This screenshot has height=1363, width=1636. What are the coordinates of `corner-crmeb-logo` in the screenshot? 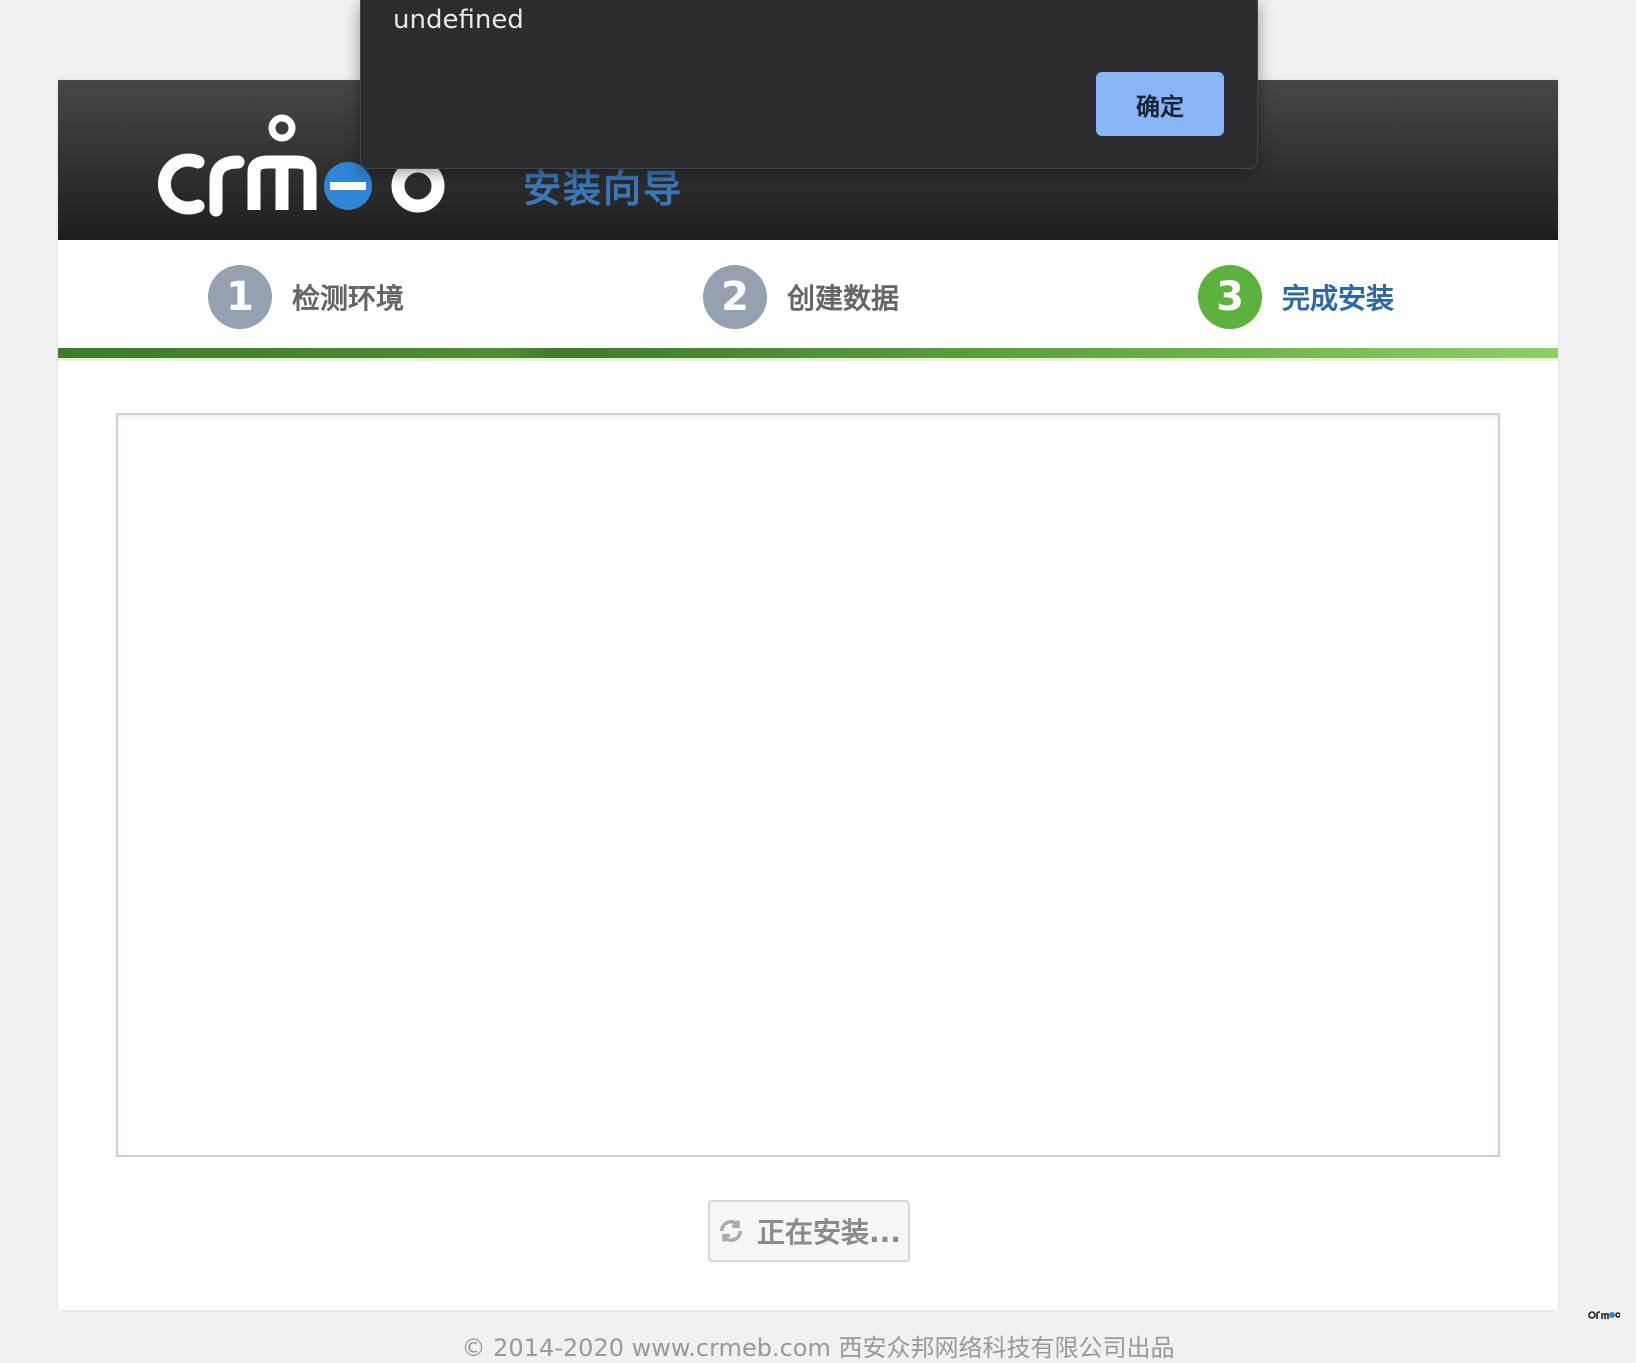 It's located at (1604, 1315).